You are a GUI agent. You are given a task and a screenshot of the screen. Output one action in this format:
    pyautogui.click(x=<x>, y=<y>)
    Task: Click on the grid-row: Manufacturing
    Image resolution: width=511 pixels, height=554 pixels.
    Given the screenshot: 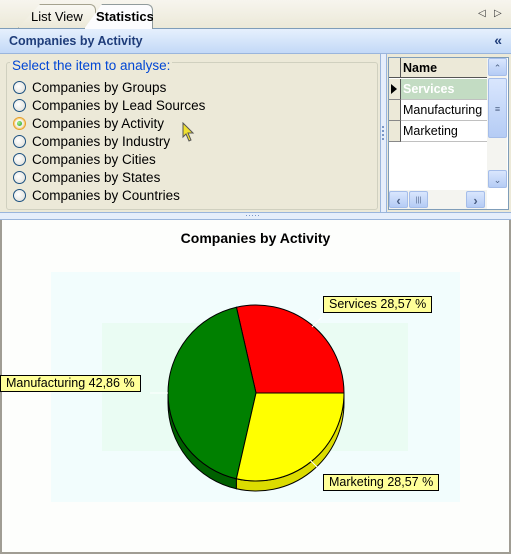 What is the action you would take?
    pyautogui.click(x=444, y=110)
    